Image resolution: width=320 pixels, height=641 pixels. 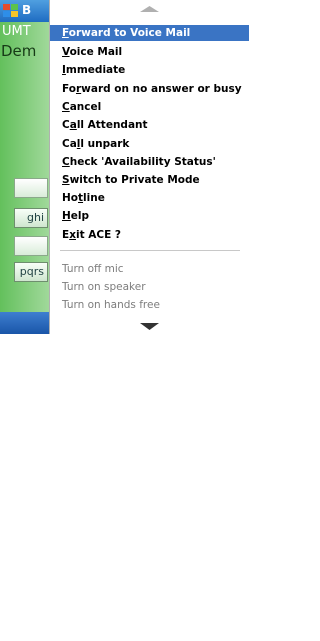 I want to click on menu-item-switch-to-private-mode: Switch to Private Mode, so click(x=131, y=180).